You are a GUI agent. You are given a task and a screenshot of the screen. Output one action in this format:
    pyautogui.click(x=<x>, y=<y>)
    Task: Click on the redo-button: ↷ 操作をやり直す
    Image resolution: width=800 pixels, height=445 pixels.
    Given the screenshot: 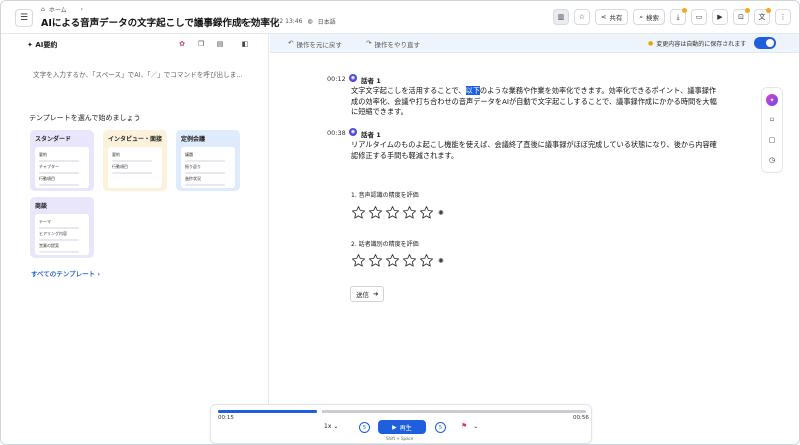 What is the action you would take?
    pyautogui.click(x=393, y=44)
    